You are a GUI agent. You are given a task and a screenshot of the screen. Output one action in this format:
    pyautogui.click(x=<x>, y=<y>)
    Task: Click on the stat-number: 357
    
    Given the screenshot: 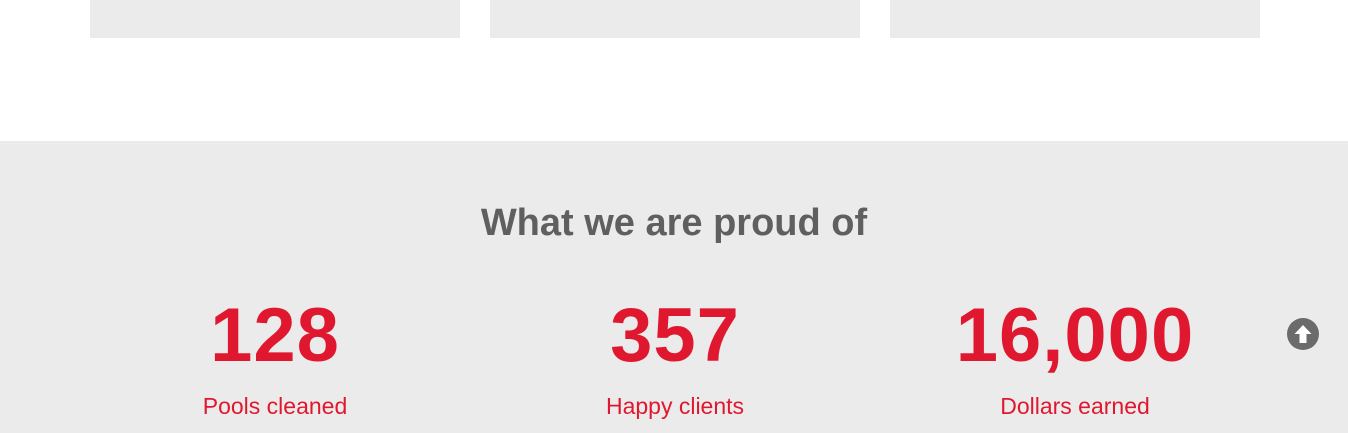 What is the action you would take?
    pyautogui.click(x=675, y=335)
    